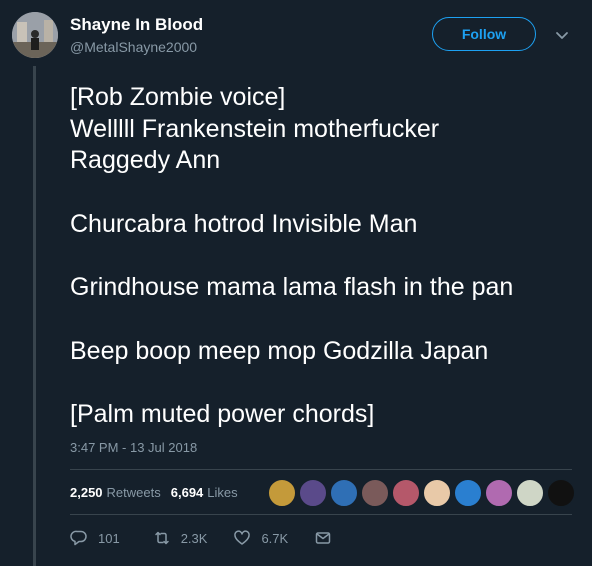 This screenshot has height=566, width=592. What do you see at coordinates (34, 316) in the screenshot?
I see `thread-line` at bounding box center [34, 316].